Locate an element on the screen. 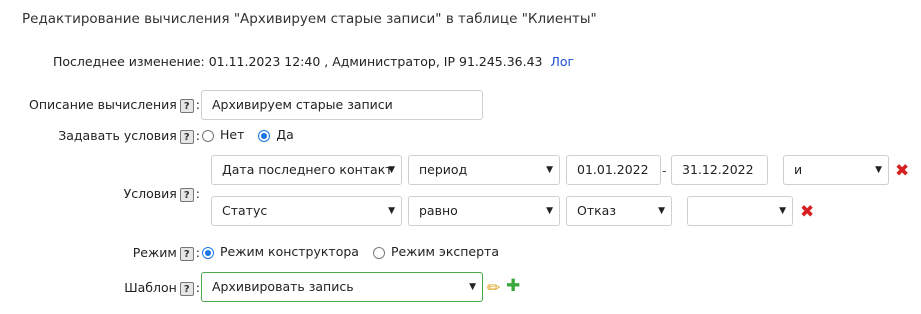 Image resolution: width=921 pixels, height=314 pixels. edit-template-icon: ✏ is located at coordinates (493, 287).